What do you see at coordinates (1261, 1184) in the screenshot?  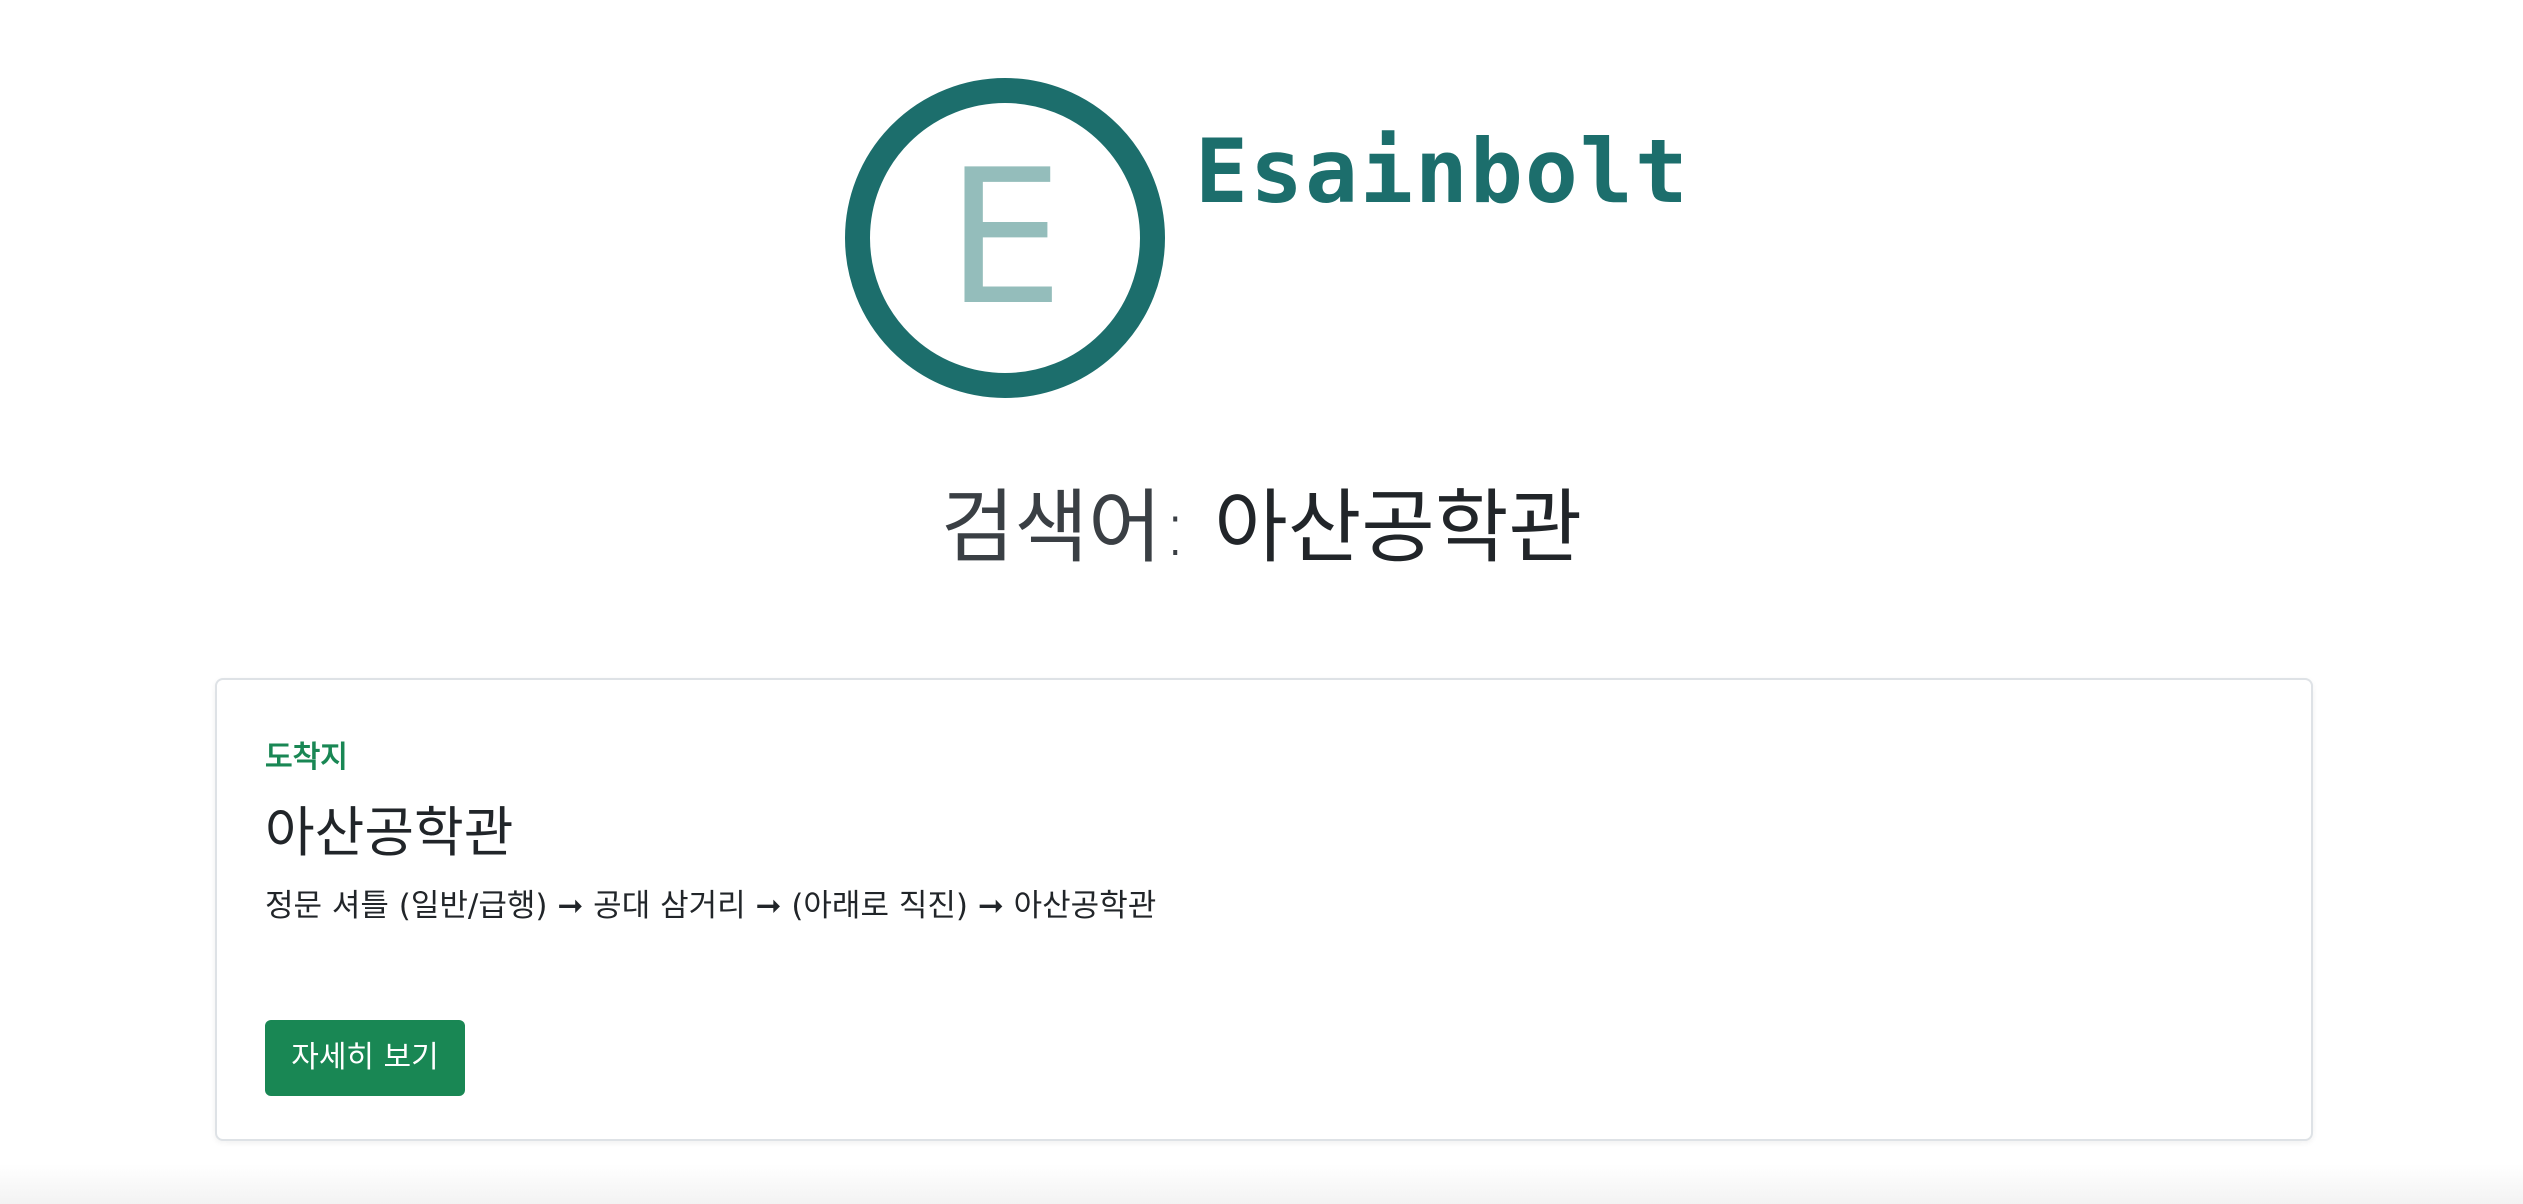 I see `bottom-fade` at bounding box center [1261, 1184].